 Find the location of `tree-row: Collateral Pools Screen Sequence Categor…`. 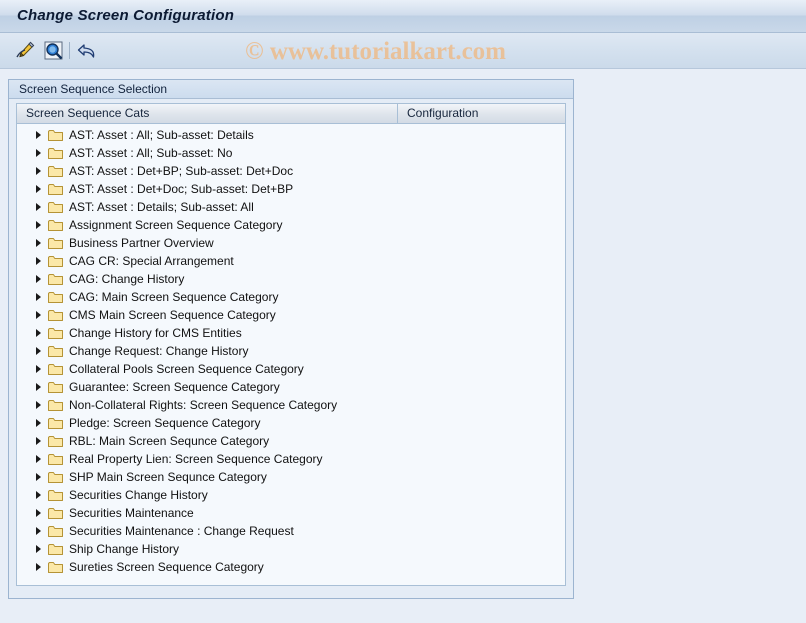

tree-row: Collateral Pools Screen Sequence Categor… is located at coordinates (291, 369).